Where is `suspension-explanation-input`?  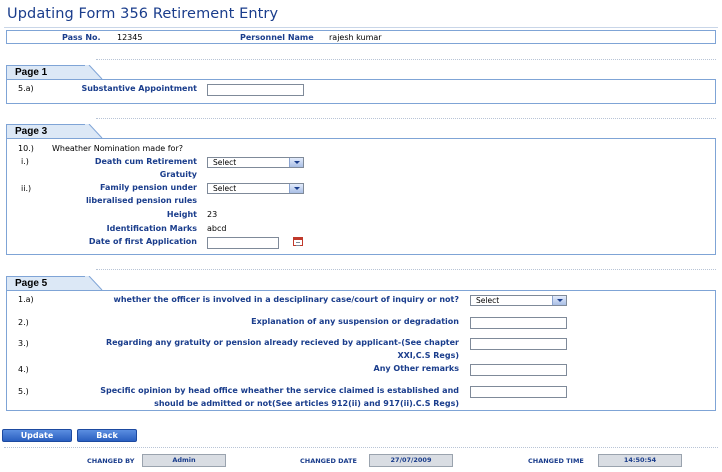
suspension-explanation-input is located at coordinates (518, 323).